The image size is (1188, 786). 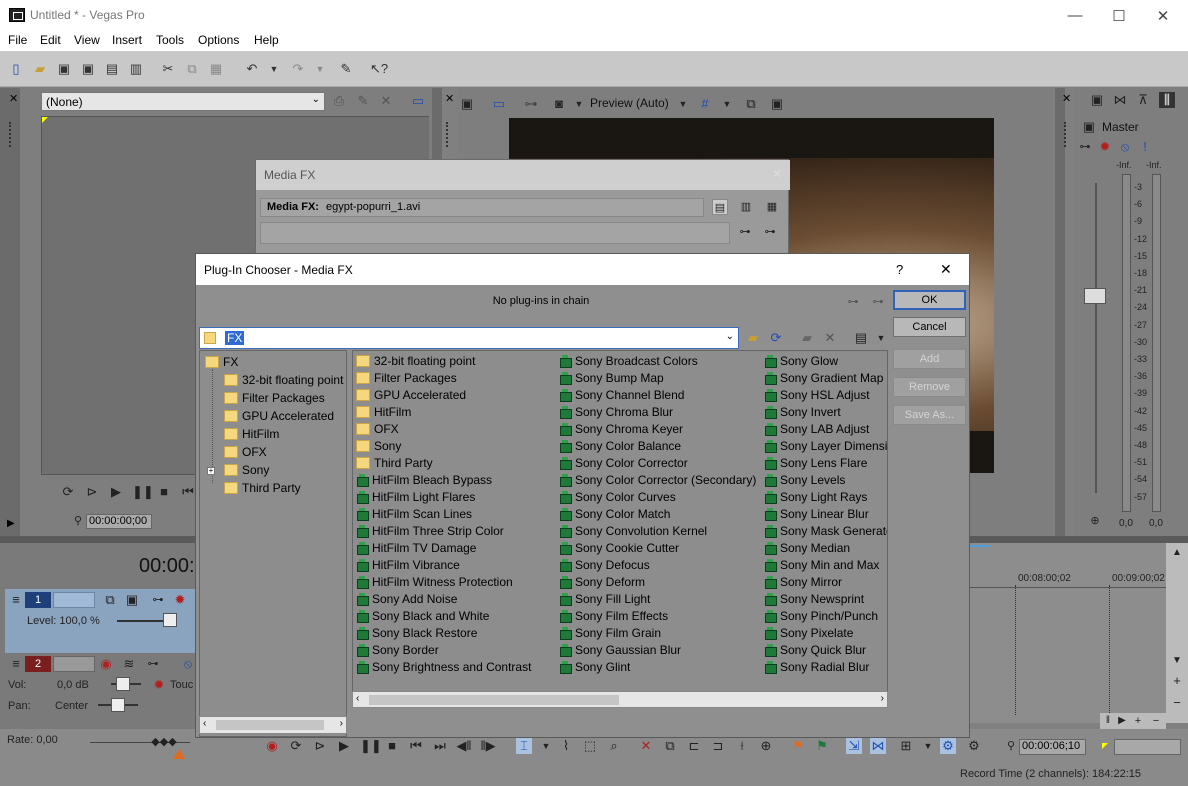 What do you see at coordinates (418, 101) in the screenshot?
I see `monitor-icon: ▭` at bounding box center [418, 101].